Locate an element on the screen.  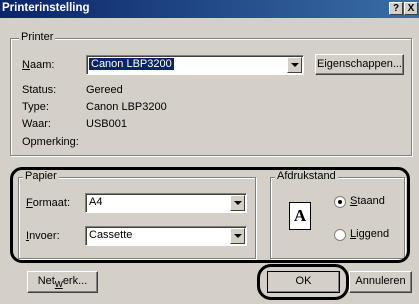
paper-source-value: Cassette is located at coordinates (111, 235).